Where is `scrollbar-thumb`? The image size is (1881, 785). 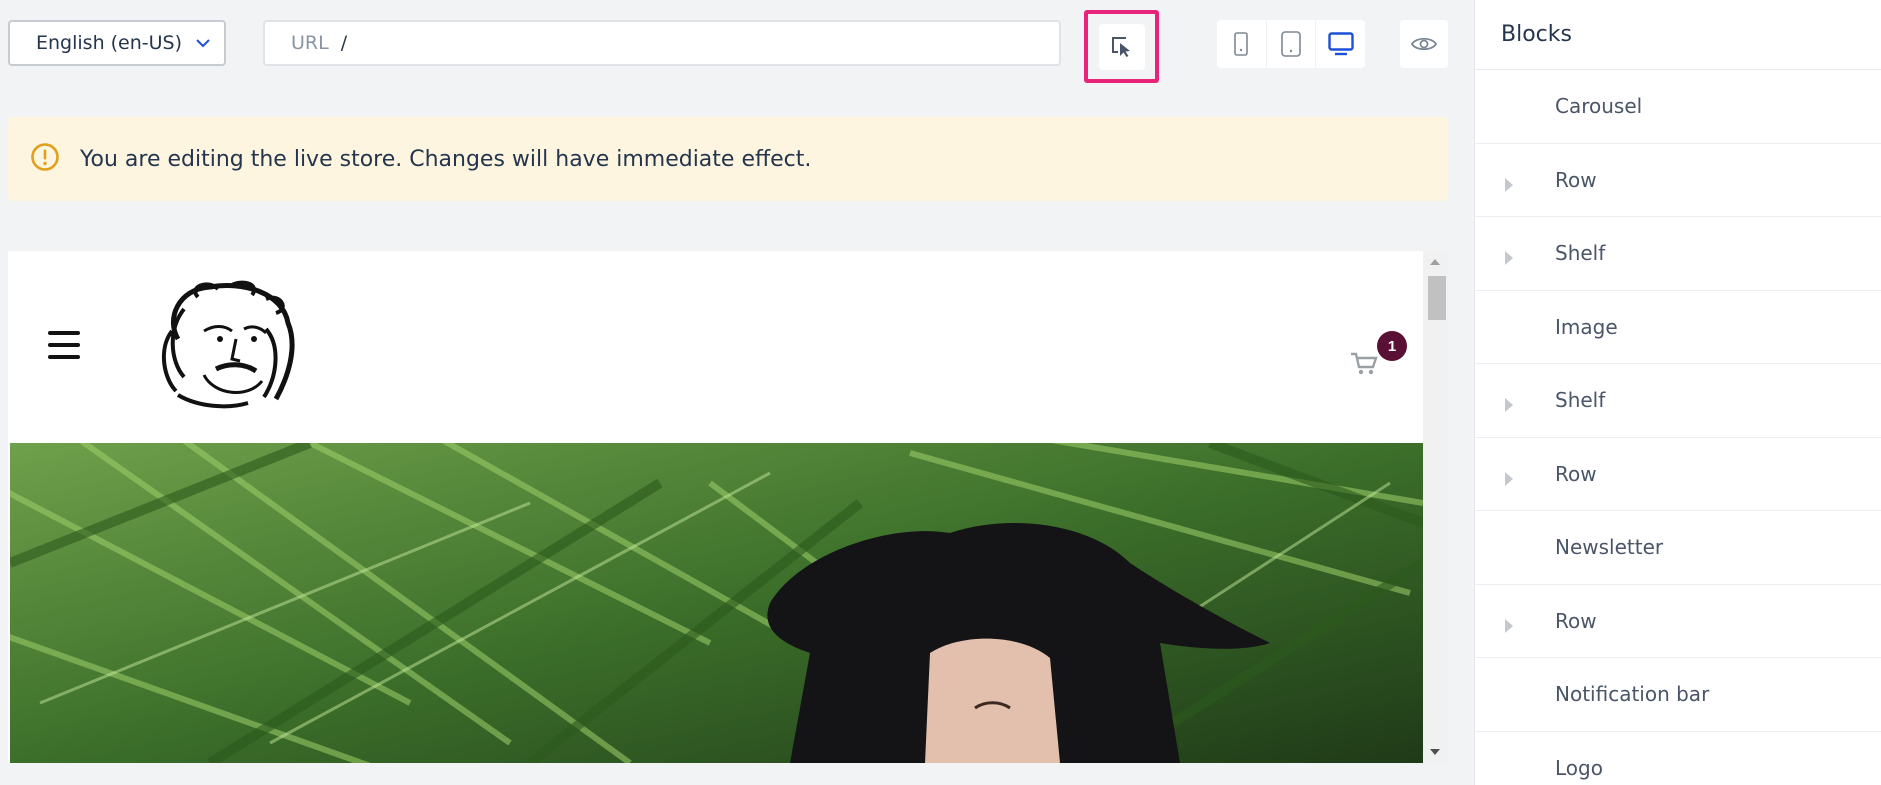 scrollbar-thumb is located at coordinates (1437, 298).